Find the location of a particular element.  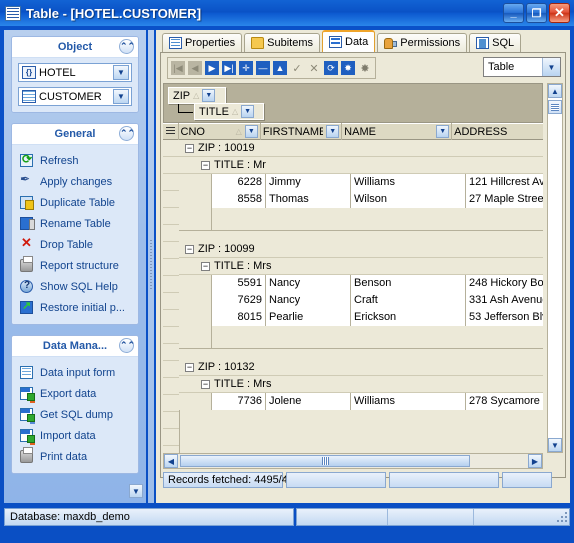

column-header-name: NAME ▼ is located at coordinates (397, 131).